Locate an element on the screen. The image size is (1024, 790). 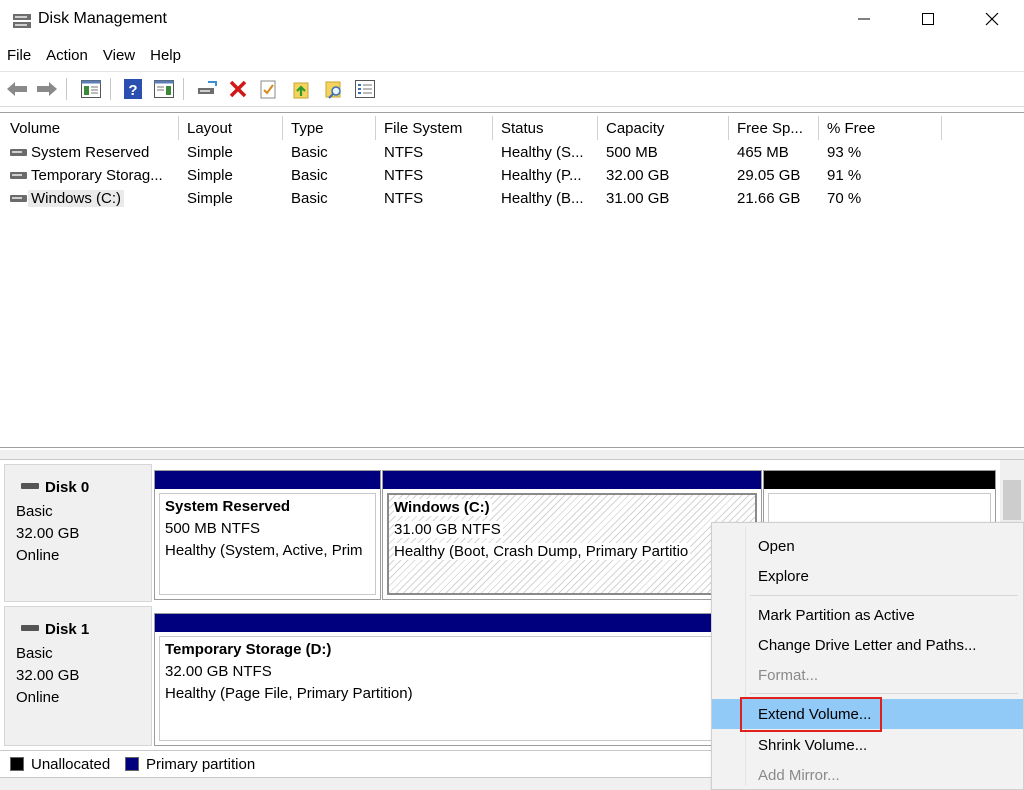
check-icon is located at coordinates (268, 89).